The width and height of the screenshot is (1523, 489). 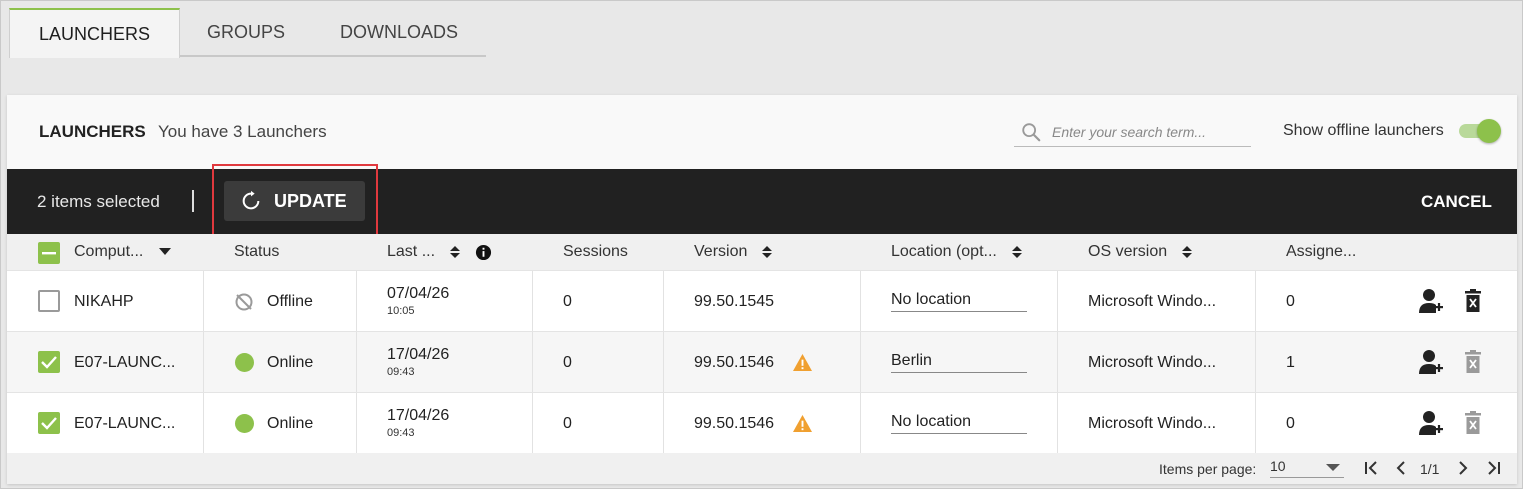 What do you see at coordinates (104, 301) in the screenshot?
I see `computer-name: NIKAHP` at bounding box center [104, 301].